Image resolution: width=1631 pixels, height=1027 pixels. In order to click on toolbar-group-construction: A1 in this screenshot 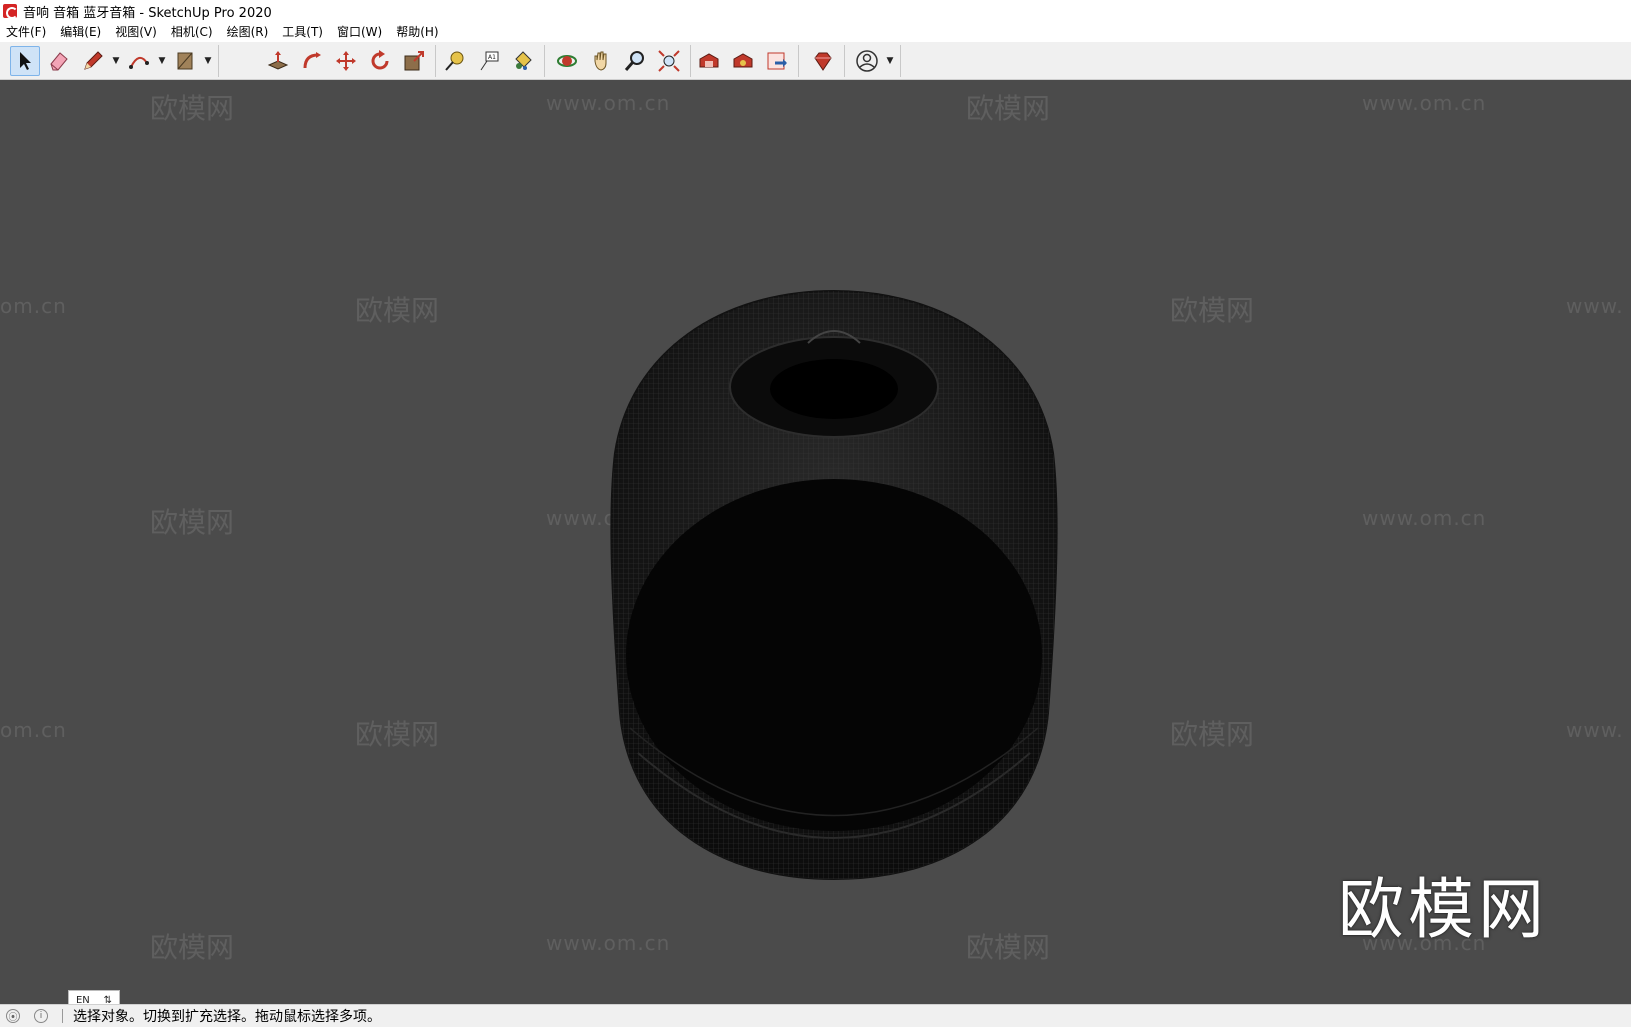, I will do `click(489, 61)`.